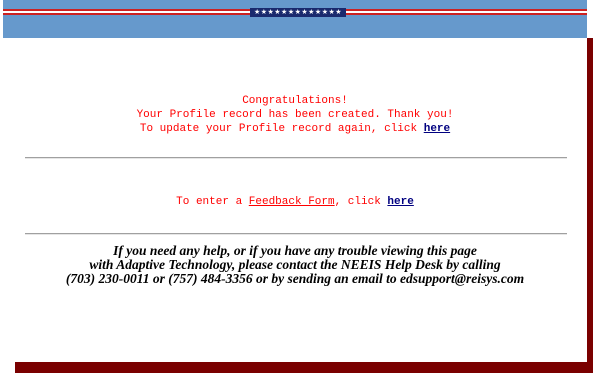 This screenshot has width=593, height=373. Describe the element at coordinates (590, 205) in the screenshot. I see `frame-shadow-right` at that location.